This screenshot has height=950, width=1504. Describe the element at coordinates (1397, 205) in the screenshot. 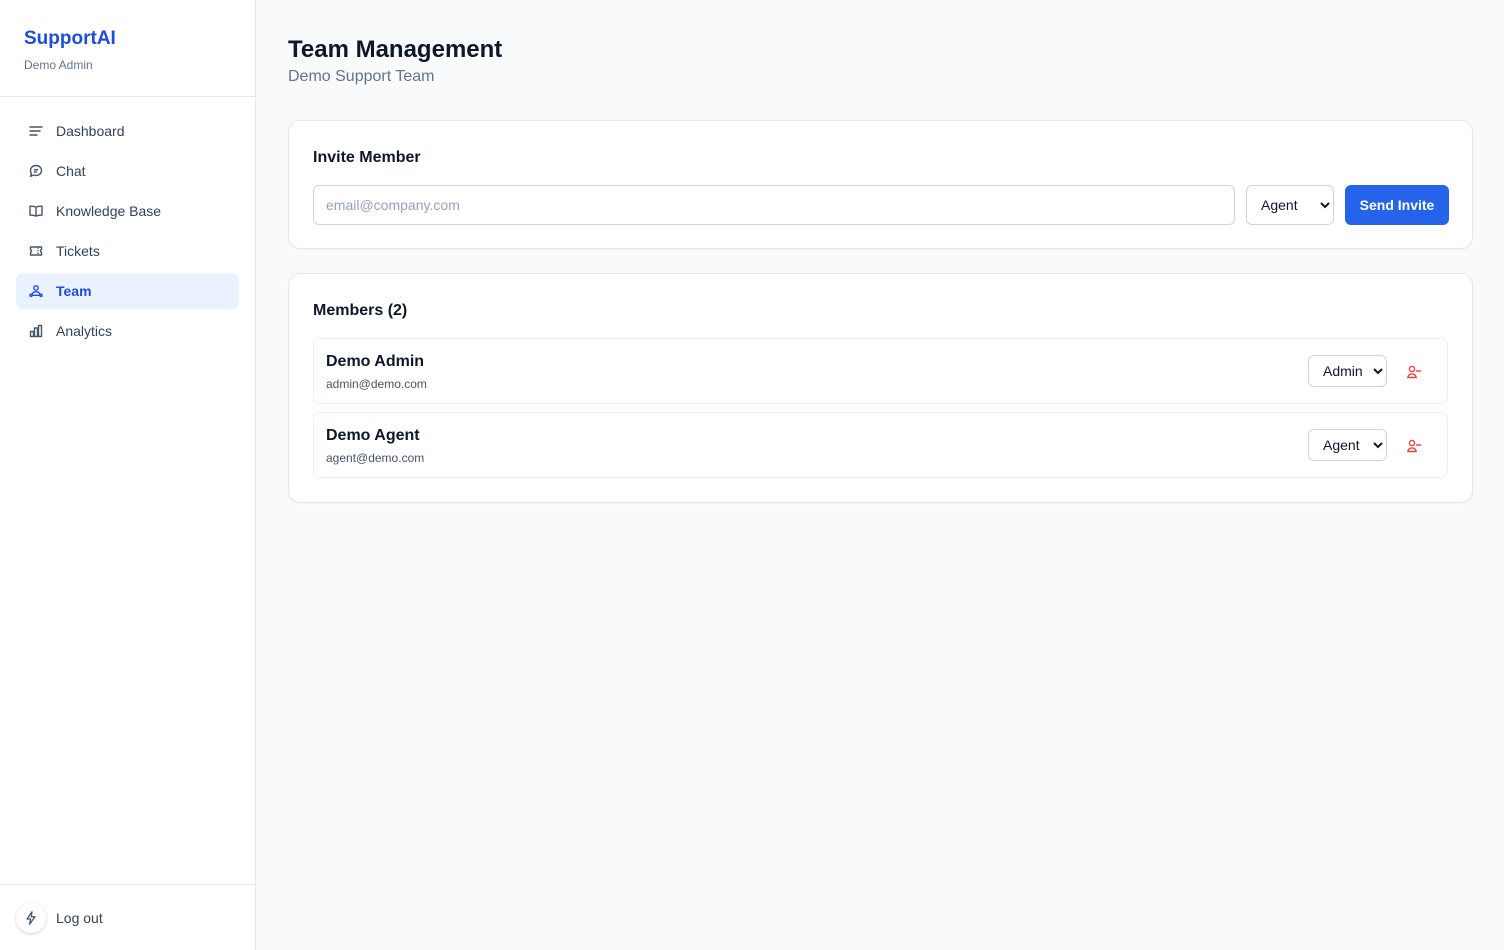

I see `send-invite-button: Send Invite` at that location.